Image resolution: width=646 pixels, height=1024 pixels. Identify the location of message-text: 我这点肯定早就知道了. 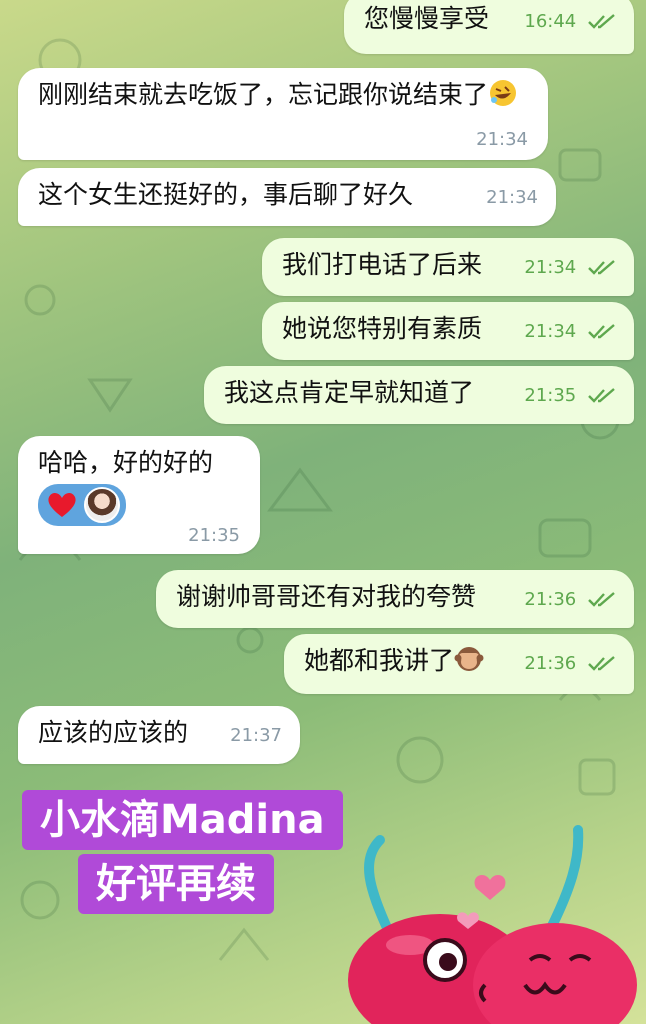
(349, 392).